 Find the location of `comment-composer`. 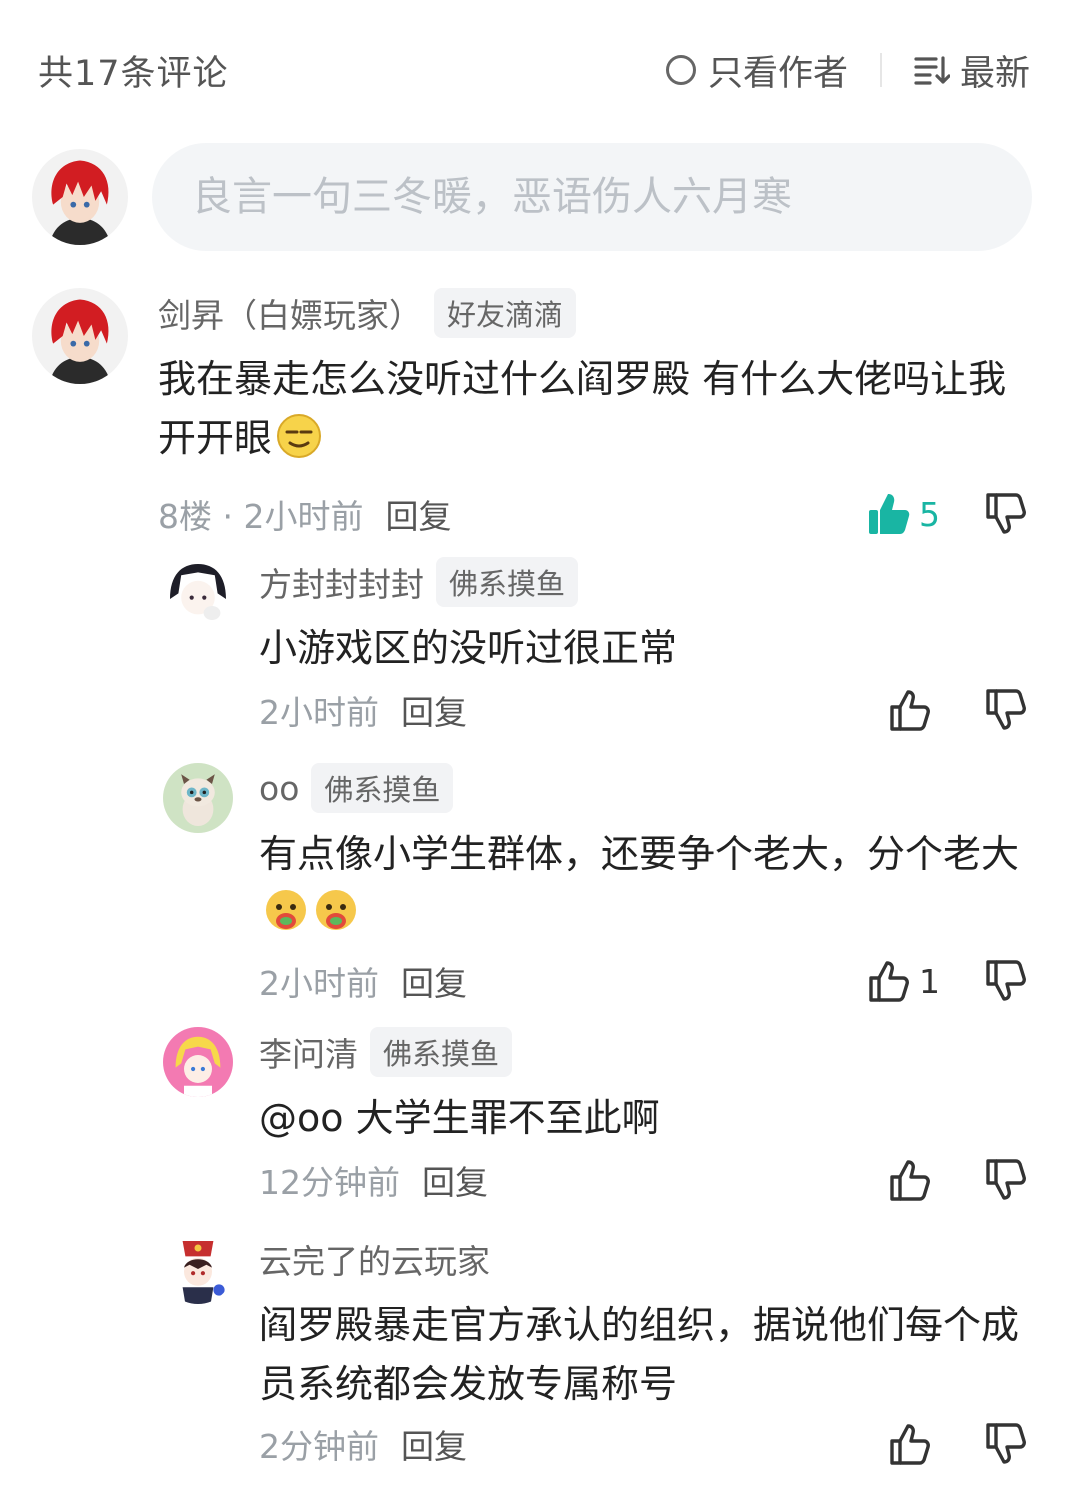

comment-composer is located at coordinates (532, 197).